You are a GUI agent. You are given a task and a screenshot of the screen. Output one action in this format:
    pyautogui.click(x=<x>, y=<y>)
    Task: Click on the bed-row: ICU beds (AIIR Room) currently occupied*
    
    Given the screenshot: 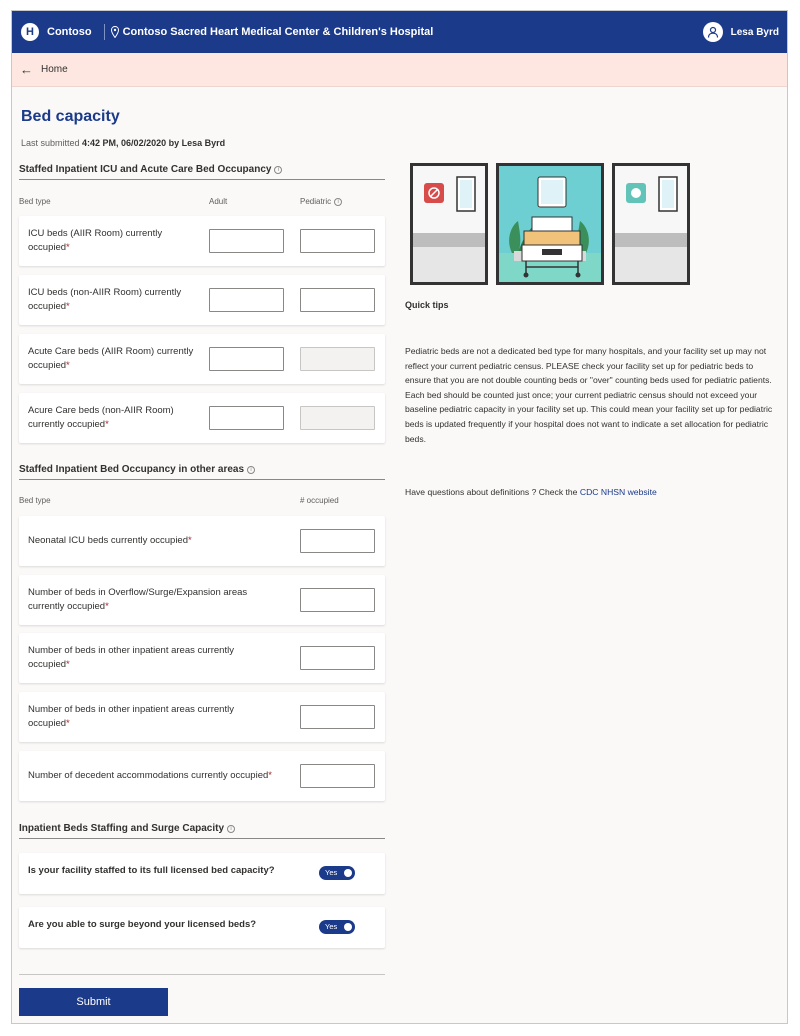 What is the action you would take?
    pyautogui.click(x=202, y=241)
    